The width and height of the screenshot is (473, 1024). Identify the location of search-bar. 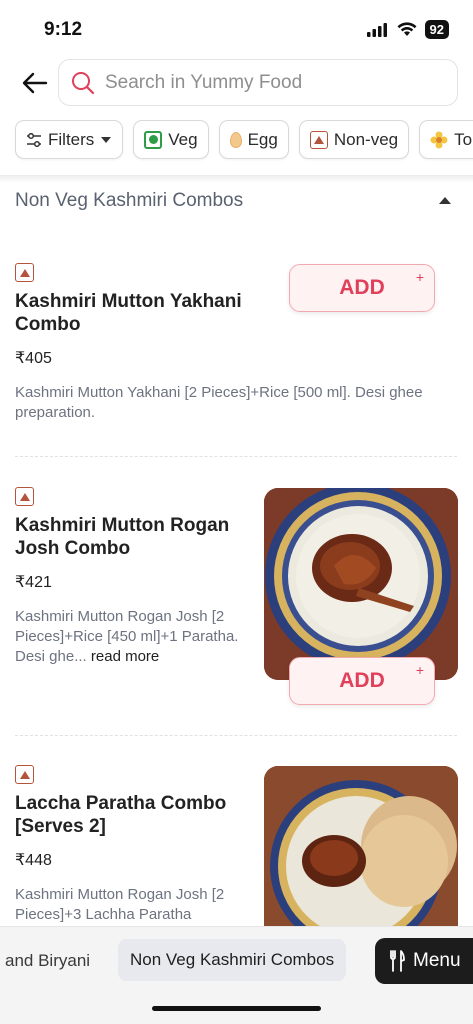
(258, 82).